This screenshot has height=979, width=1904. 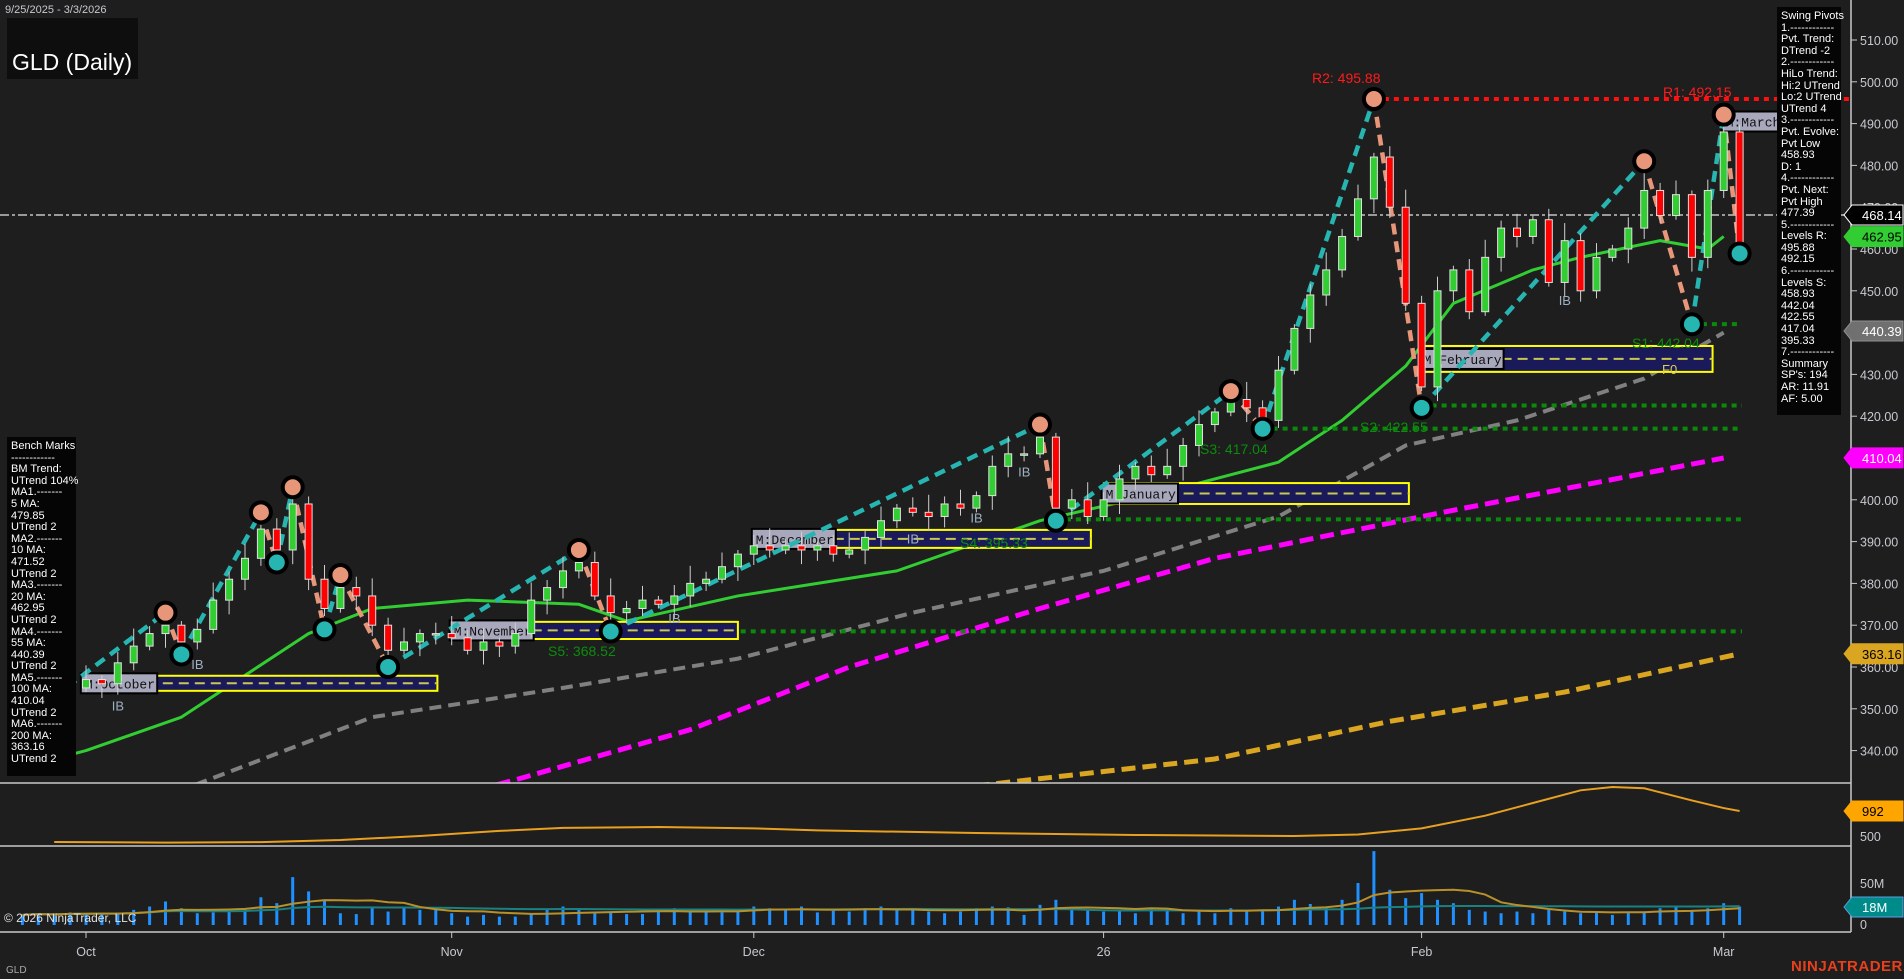 What do you see at coordinates (1798, 329) in the screenshot?
I see `swing-pivots-line: 417.04` at bounding box center [1798, 329].